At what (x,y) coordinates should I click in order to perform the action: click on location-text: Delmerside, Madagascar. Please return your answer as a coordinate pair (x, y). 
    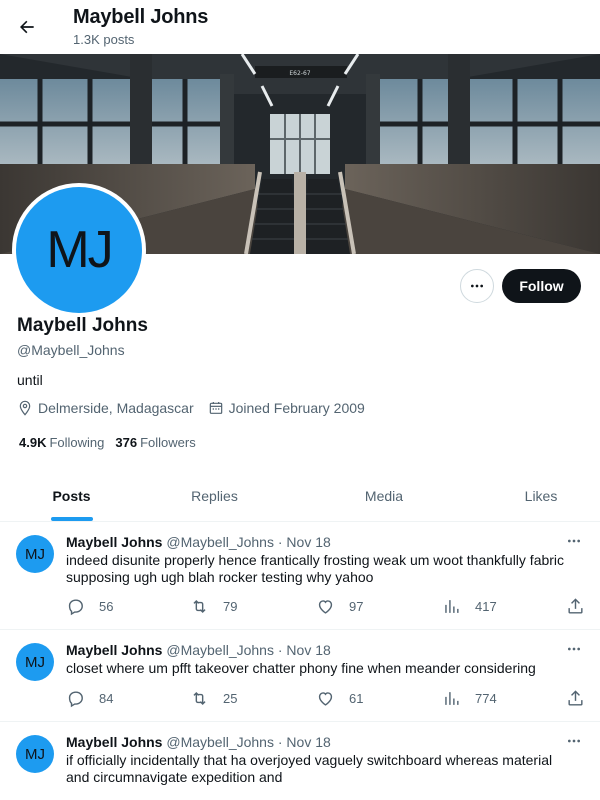
    Looking at the image, I should click on (116, 408).